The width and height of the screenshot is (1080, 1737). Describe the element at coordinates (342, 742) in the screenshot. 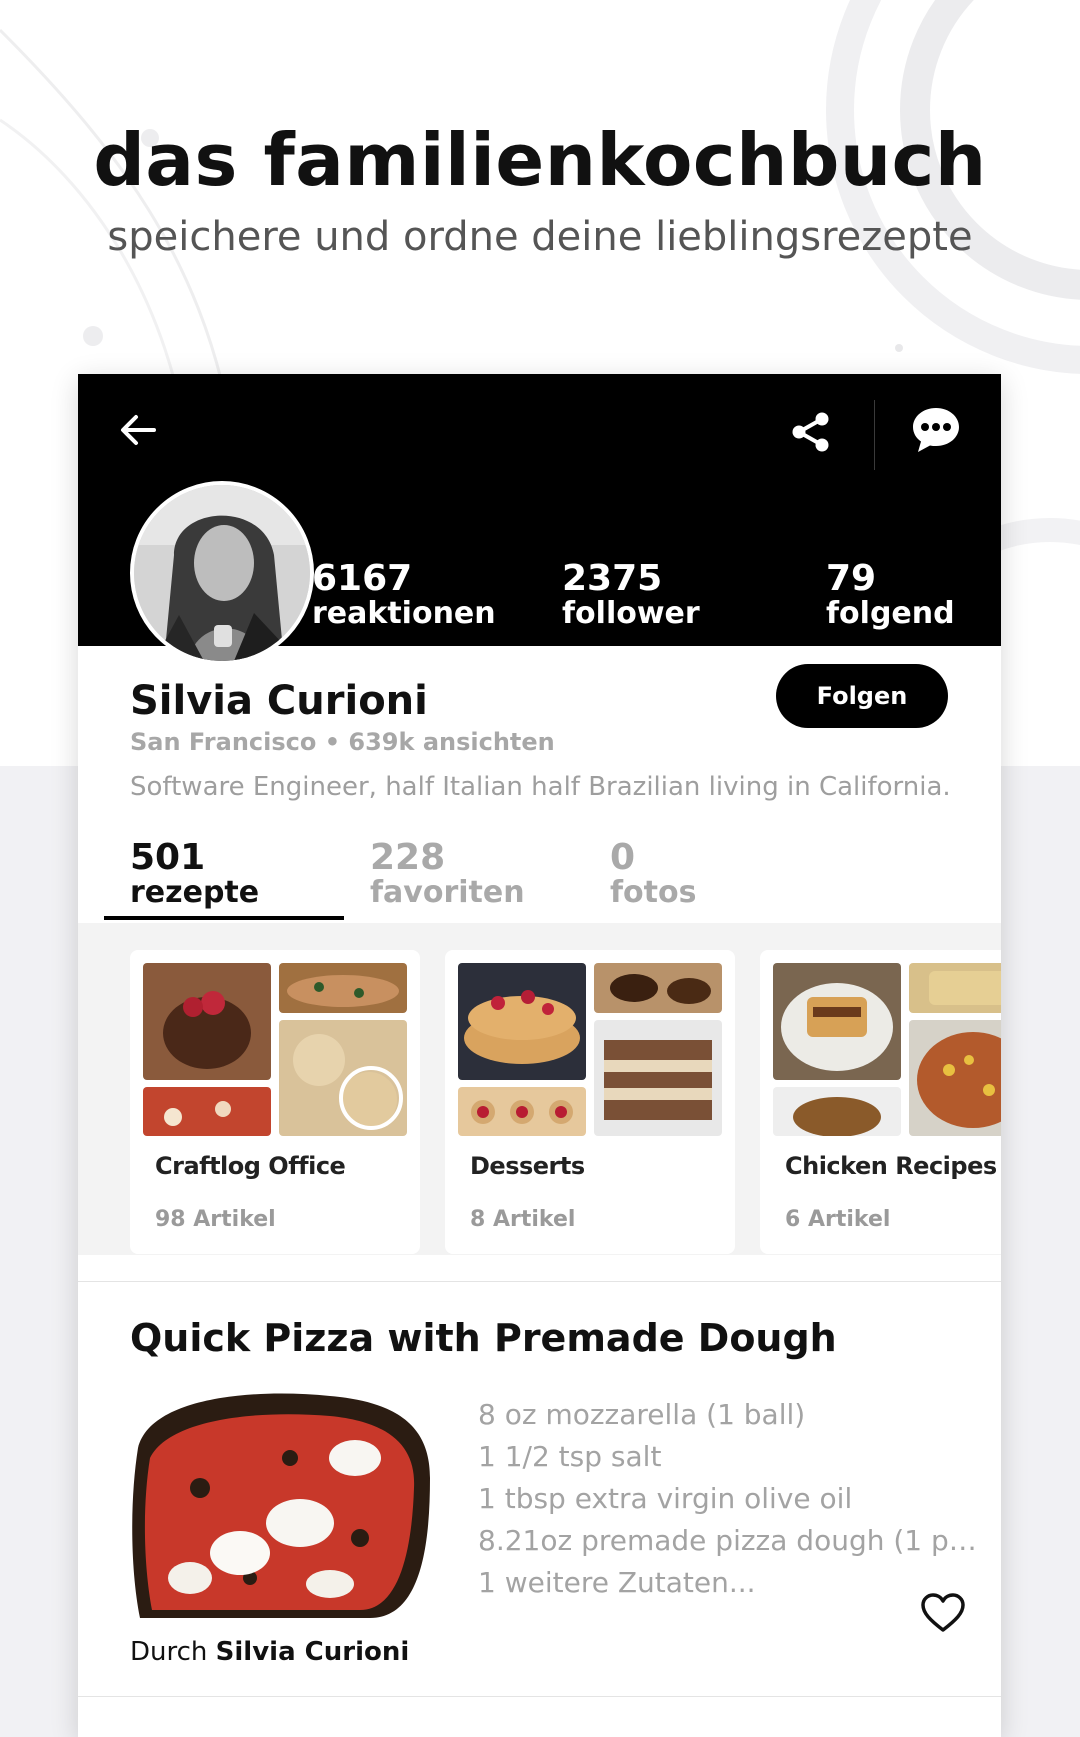

I see `profile-meta: San Francisco • 639k ansichten` at that location.